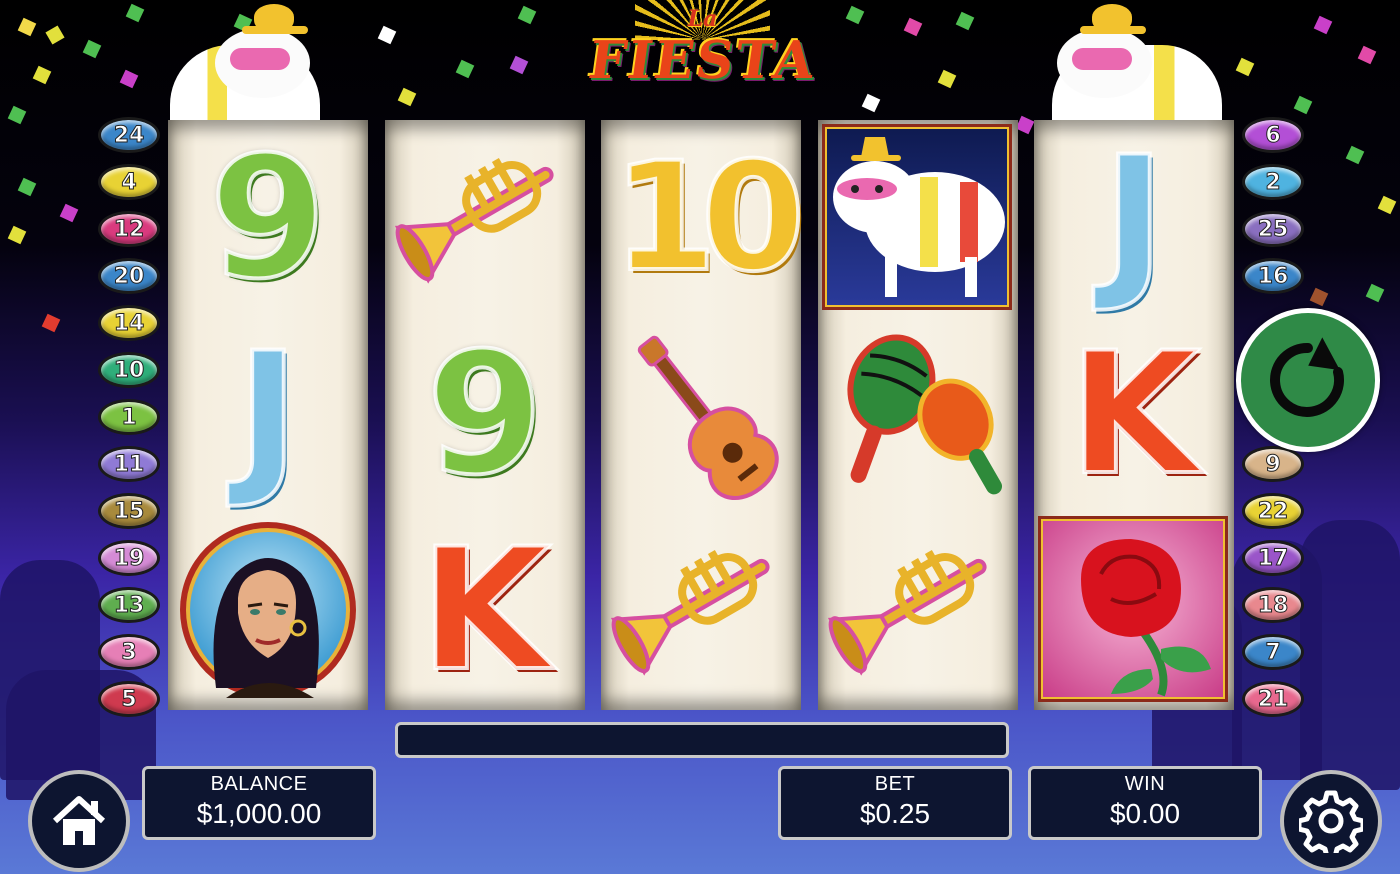 Image resolution: width=1400 pixels, height=874 pixels. I want to click on win-label: WIN, so click(1145, 784).